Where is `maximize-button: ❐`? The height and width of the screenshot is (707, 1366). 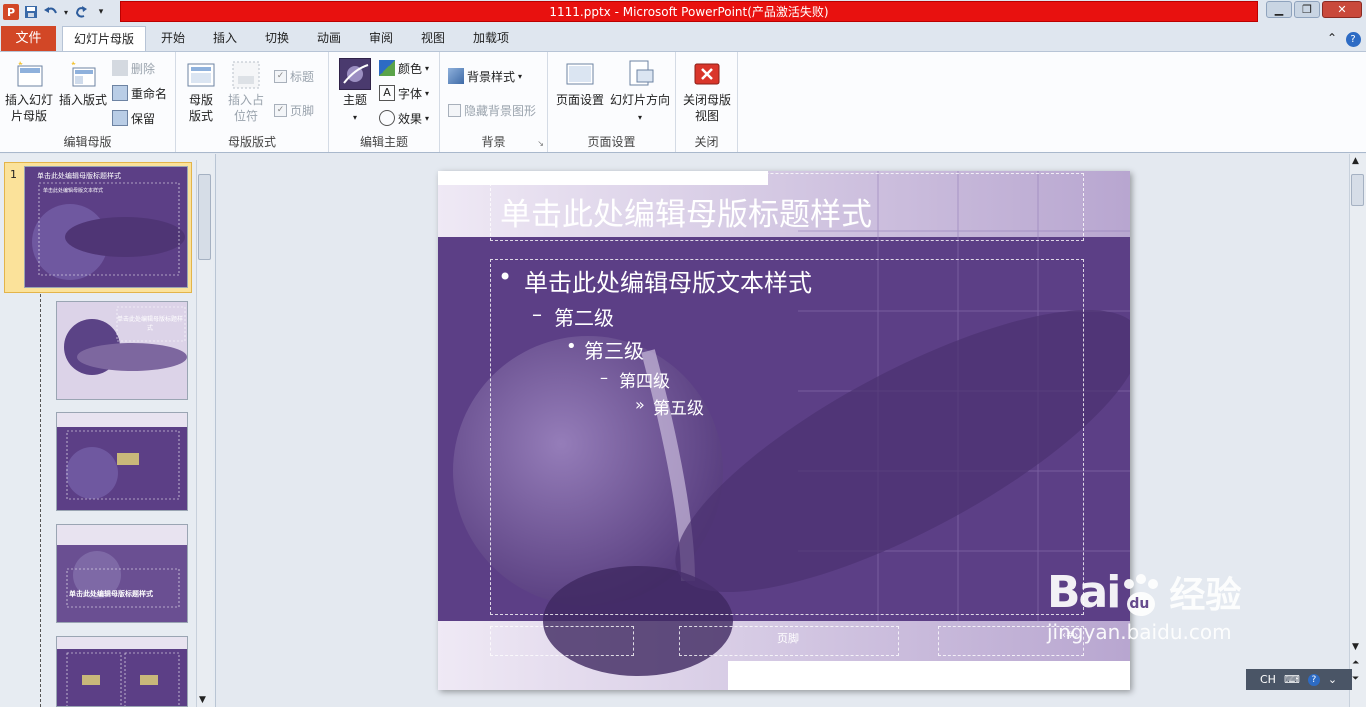 maximize-button: ❐ is located at coordinates (1307, 9).